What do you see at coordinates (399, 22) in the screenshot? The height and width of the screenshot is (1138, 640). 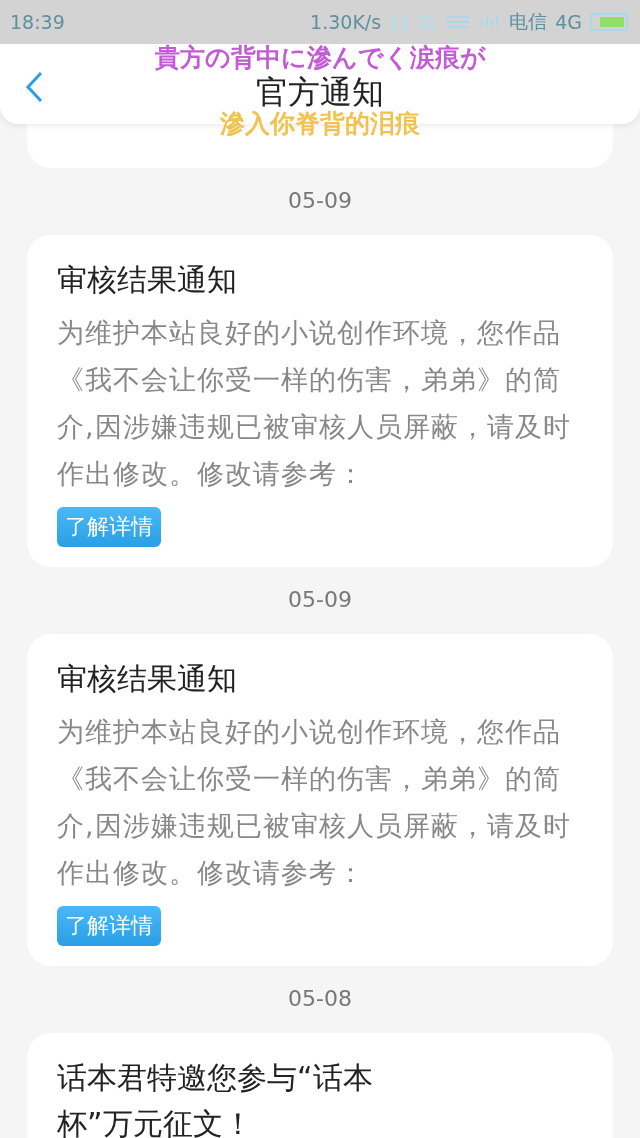 I see `headphones-icon` at bounding box center [399, 22].